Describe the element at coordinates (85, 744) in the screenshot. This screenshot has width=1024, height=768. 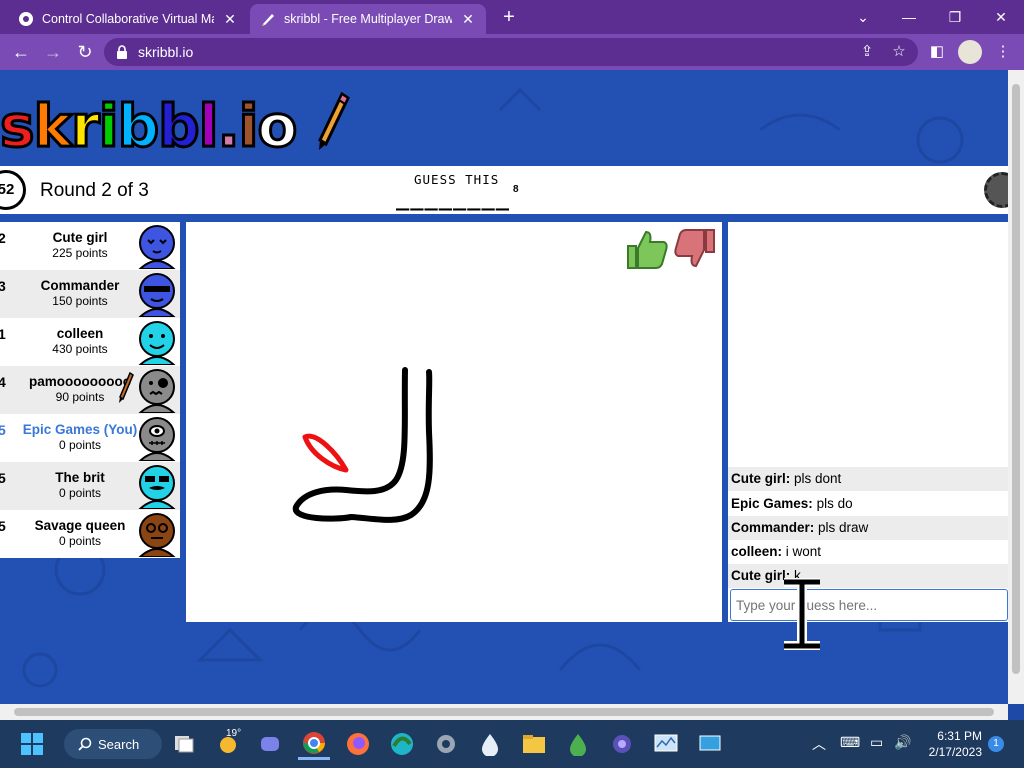
I see `search-icon` at that location.